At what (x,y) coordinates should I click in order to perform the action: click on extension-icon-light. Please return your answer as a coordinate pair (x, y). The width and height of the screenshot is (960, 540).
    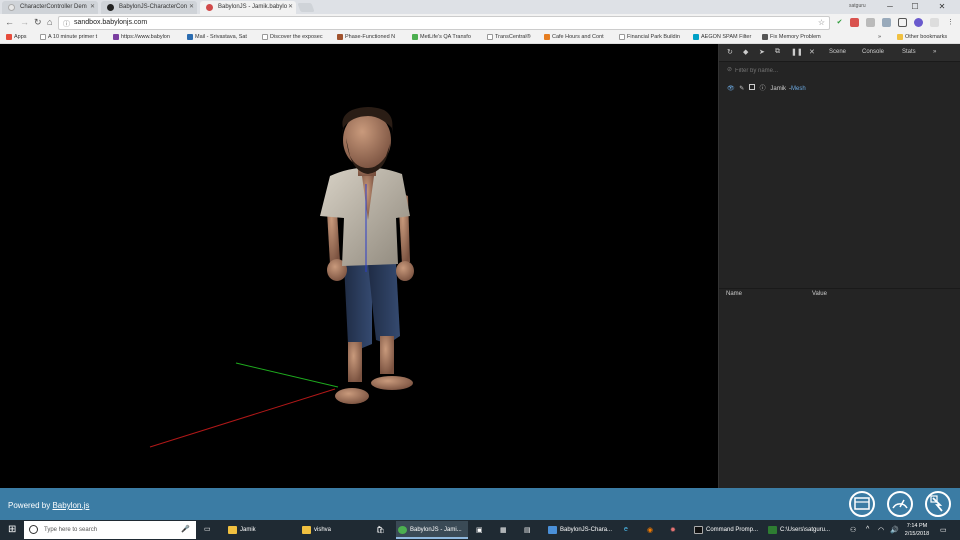
    Looking at the image, I should click on (934, 22).